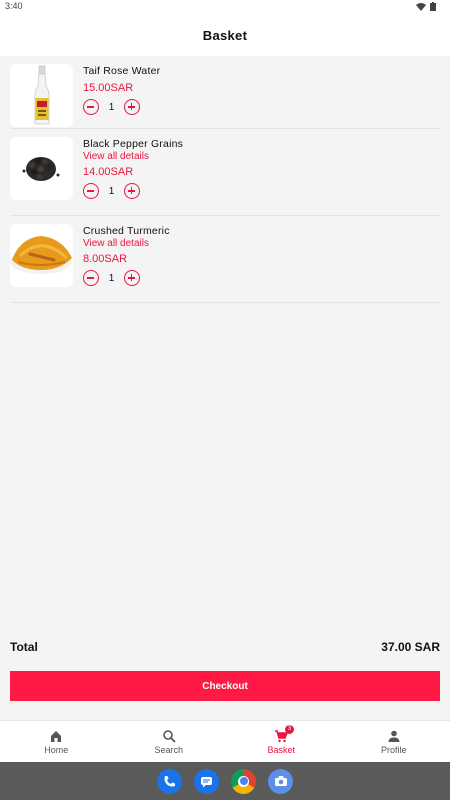 The image size is (450, 800). I want to click on product-info: Taif Rose Water 15.00SAR 1, so click(121, 90).